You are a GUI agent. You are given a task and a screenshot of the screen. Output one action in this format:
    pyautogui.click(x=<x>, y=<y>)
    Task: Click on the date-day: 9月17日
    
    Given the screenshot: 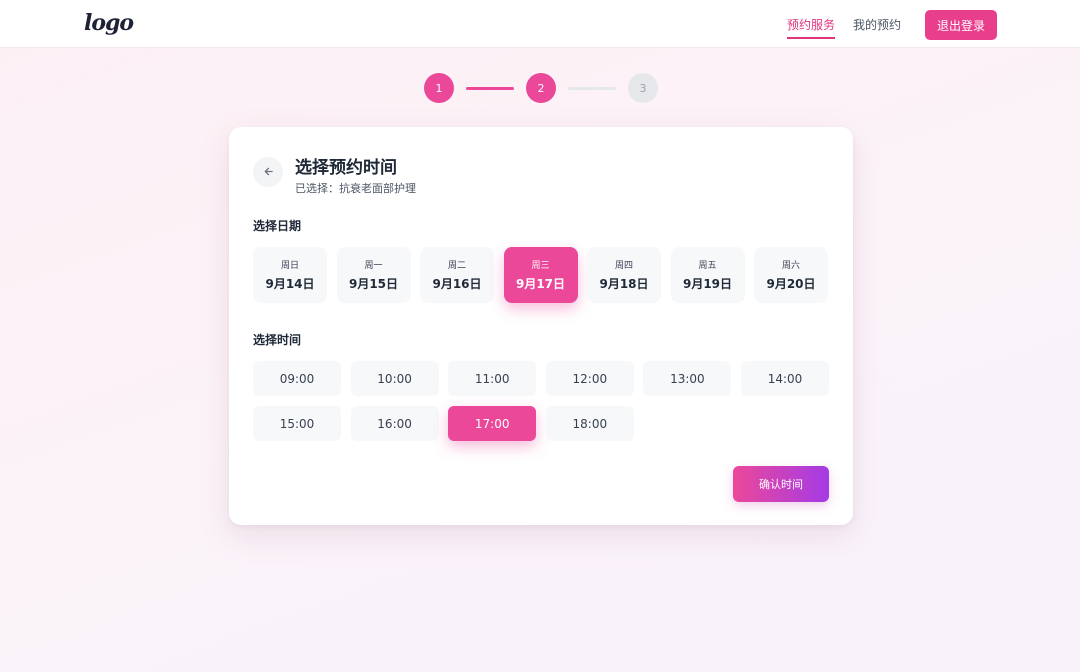 What is the action you would take?
    pyautogui.click(x=540, y=284)
    